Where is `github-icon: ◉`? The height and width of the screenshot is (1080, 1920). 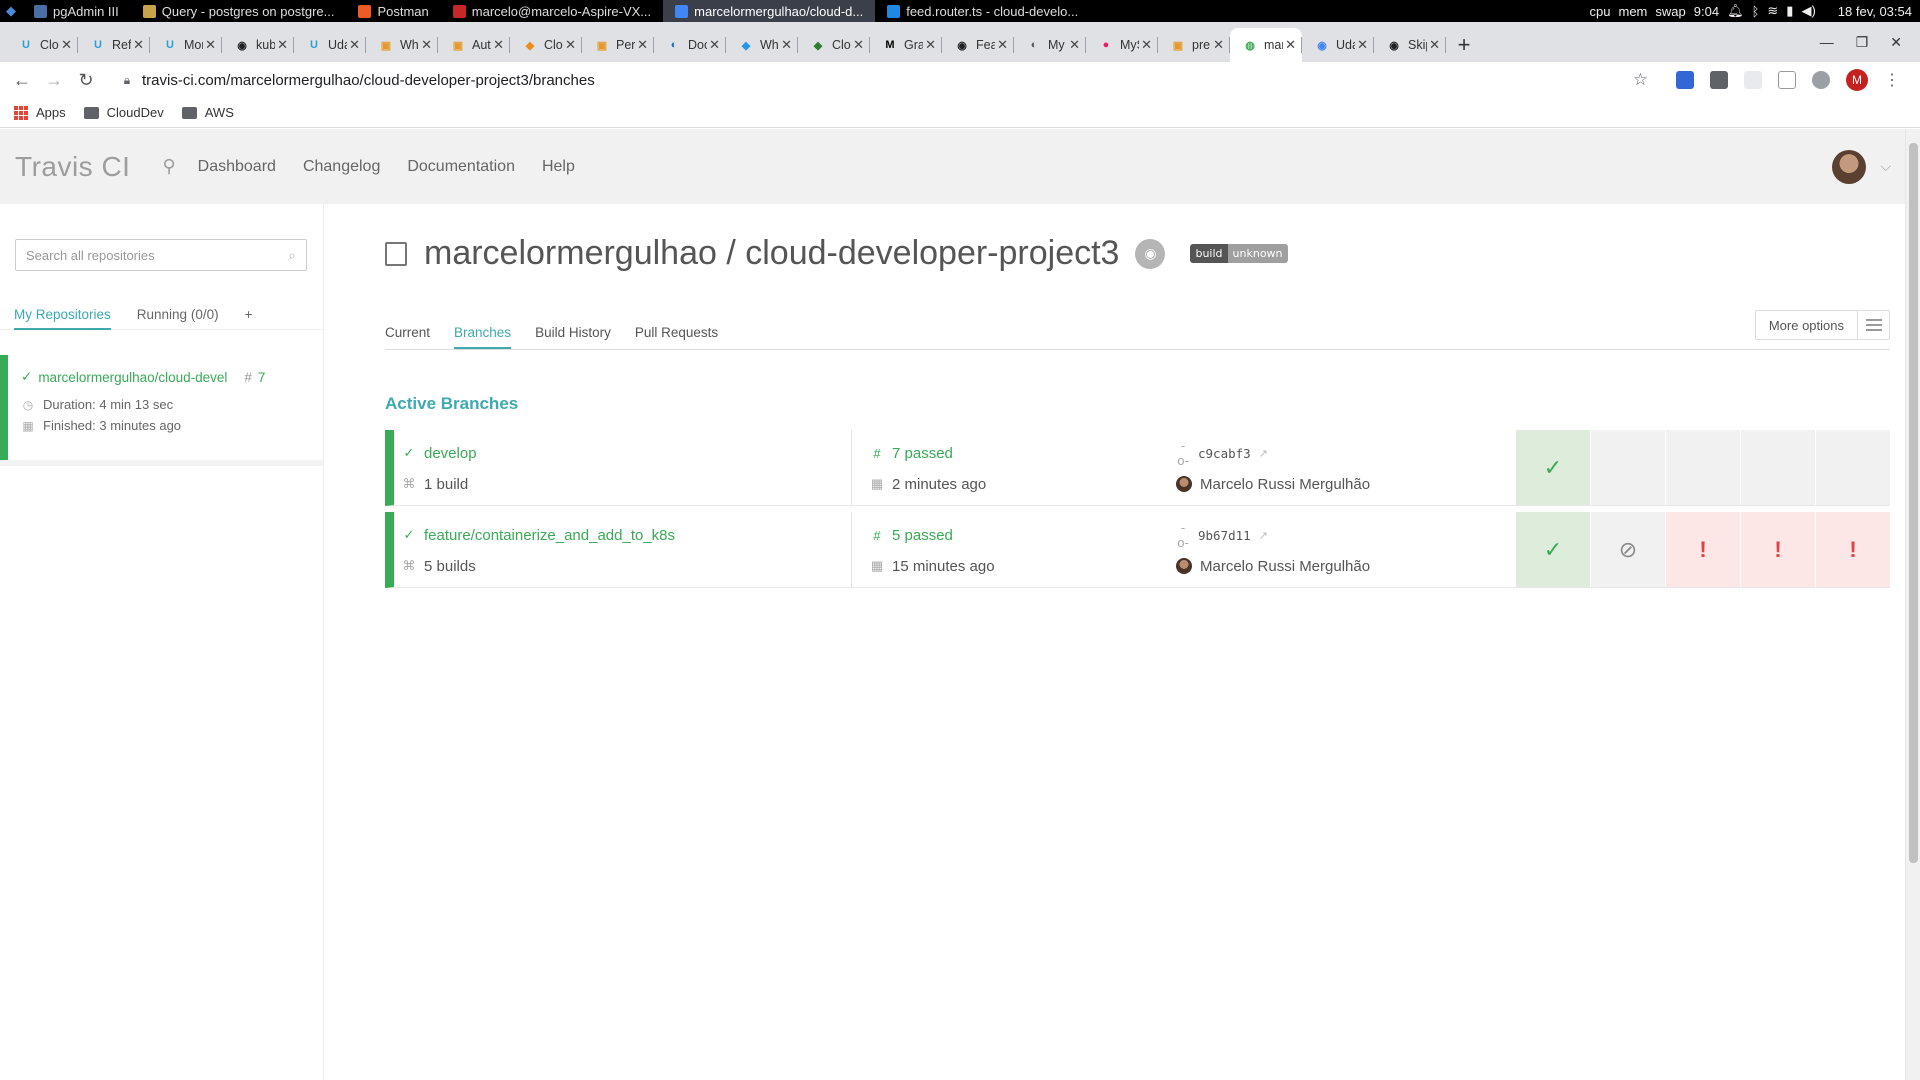 github-icon: ◉ is located at coordinates (1150, 253).